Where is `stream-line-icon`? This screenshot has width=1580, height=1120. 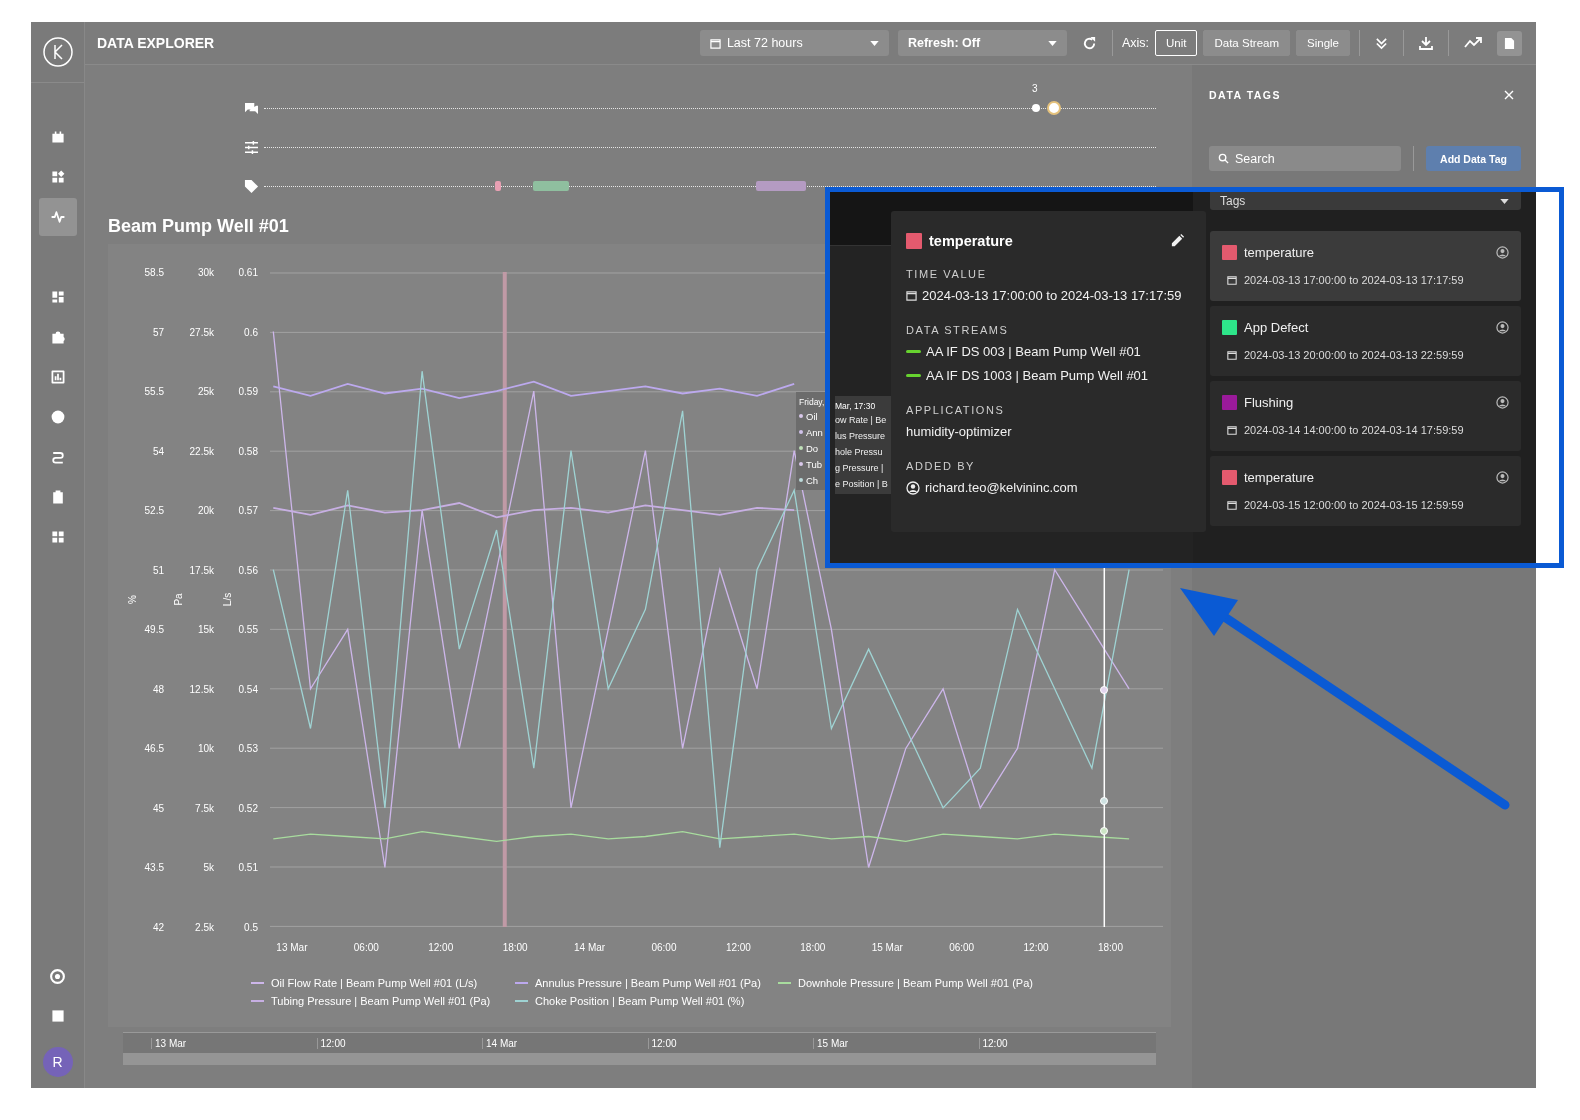
stream-line-icon is located at coordinates (913, 375).